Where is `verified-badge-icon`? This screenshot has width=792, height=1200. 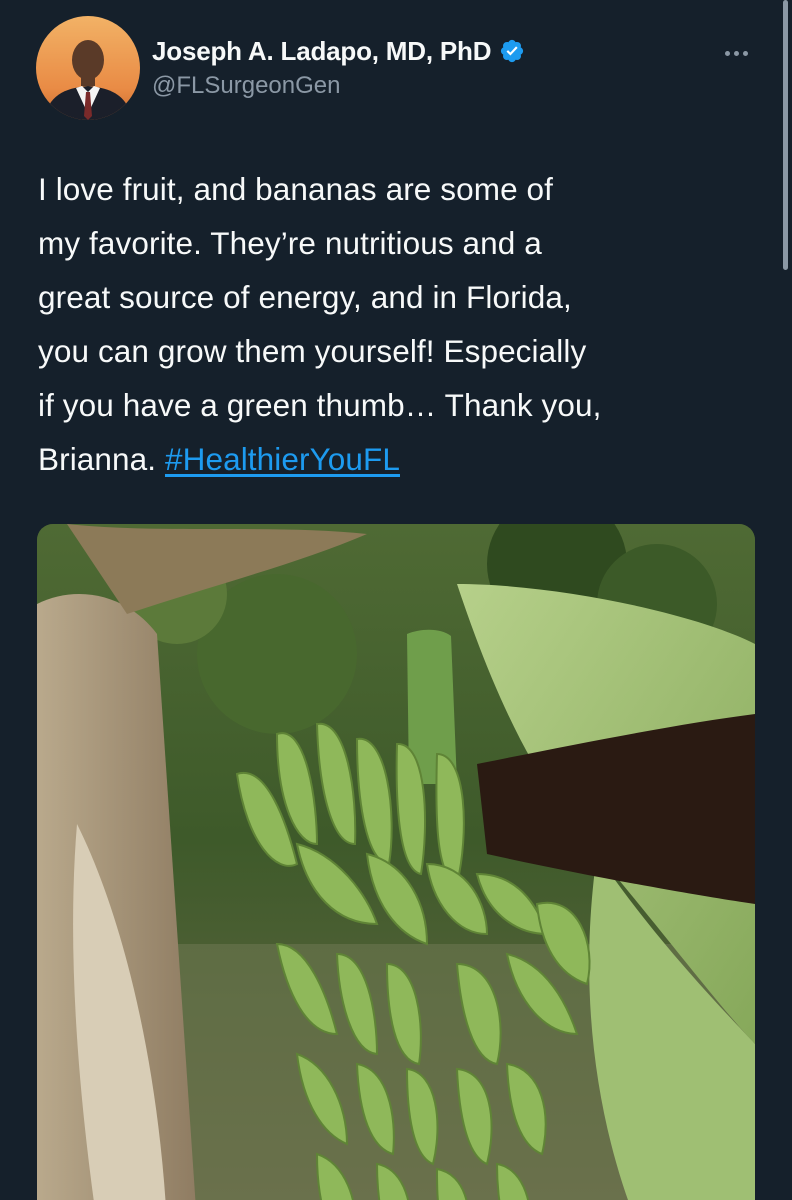 verified-badge-icon is located at coordinates (512, 51).